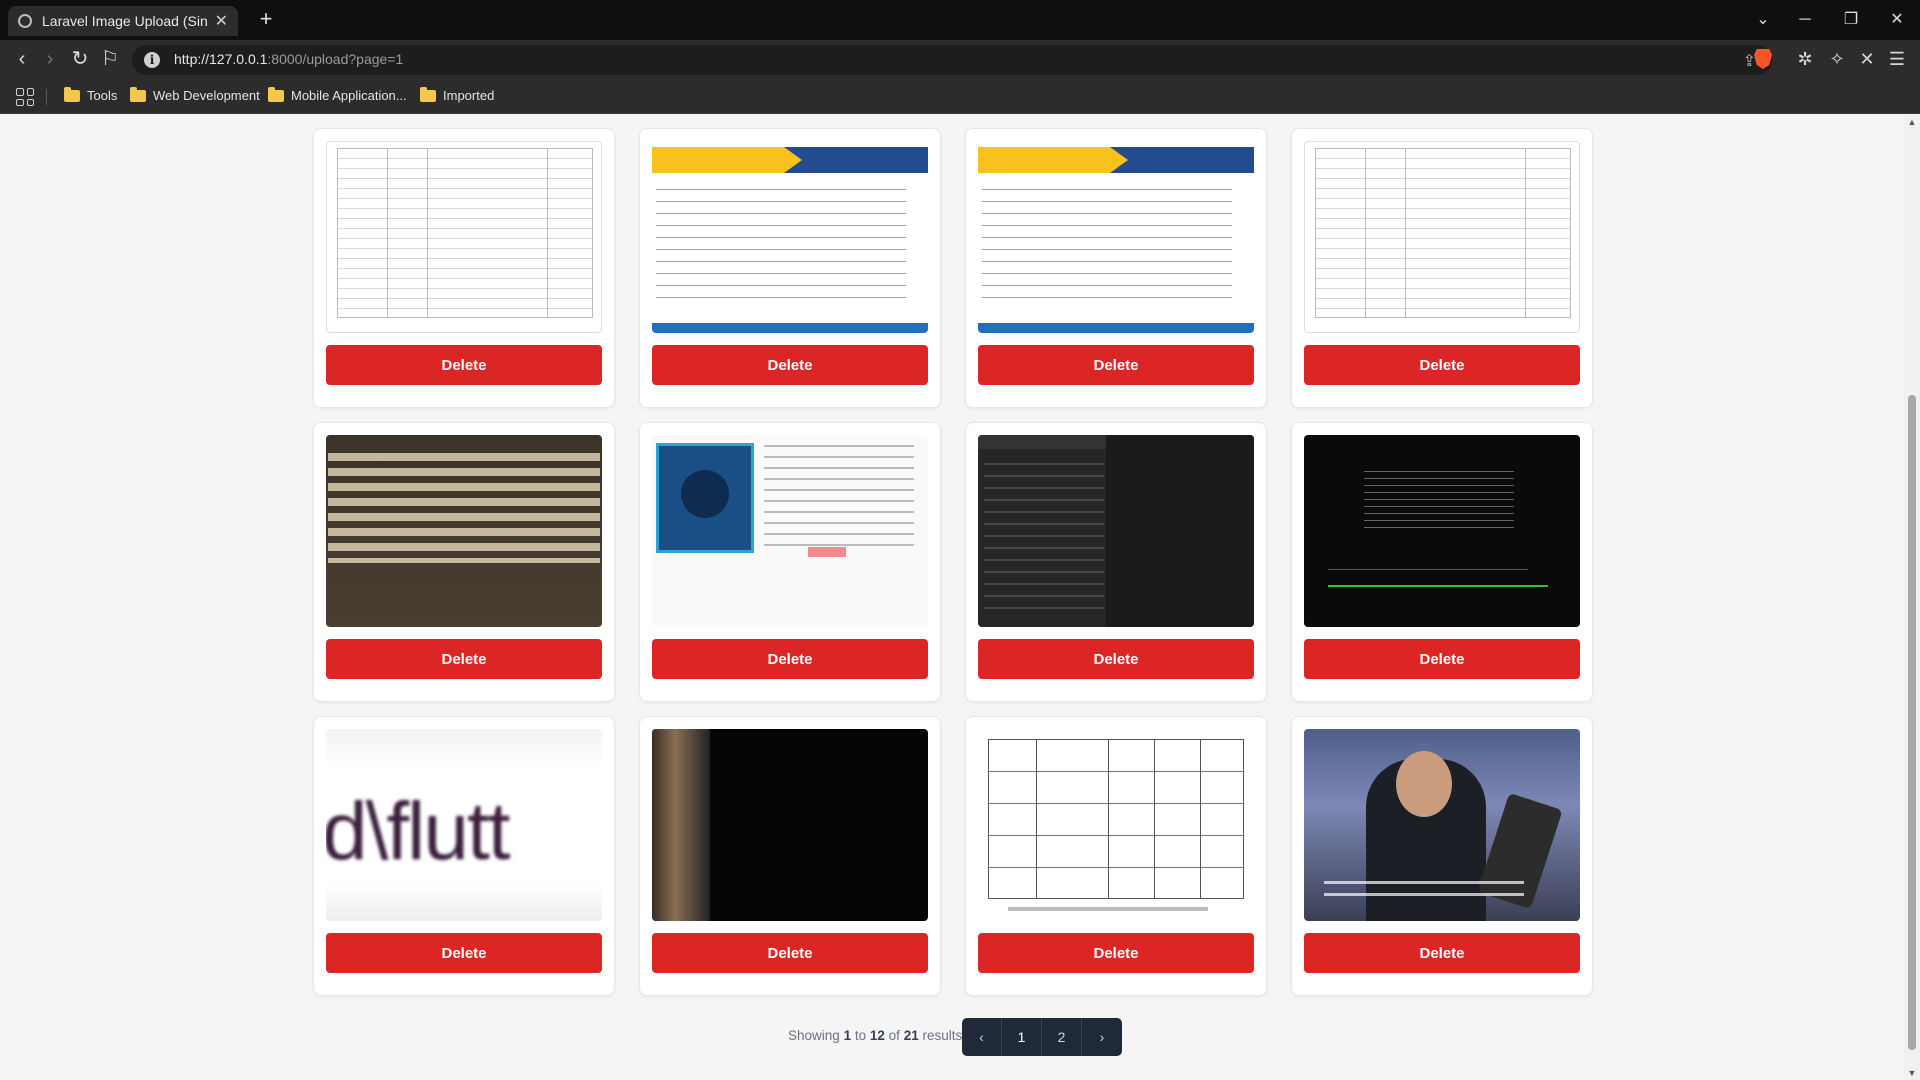  What do you see at coordinates (152, 60) in the screenshot?
I see `site-info-icon: i` at bounding box center [152, 60].